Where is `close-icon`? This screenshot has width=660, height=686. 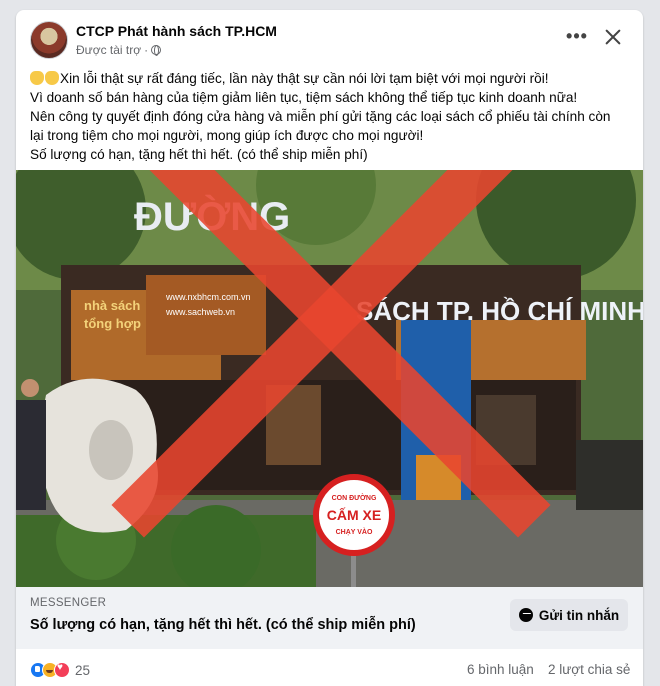 close-icon is located at coordinates (613, 37).